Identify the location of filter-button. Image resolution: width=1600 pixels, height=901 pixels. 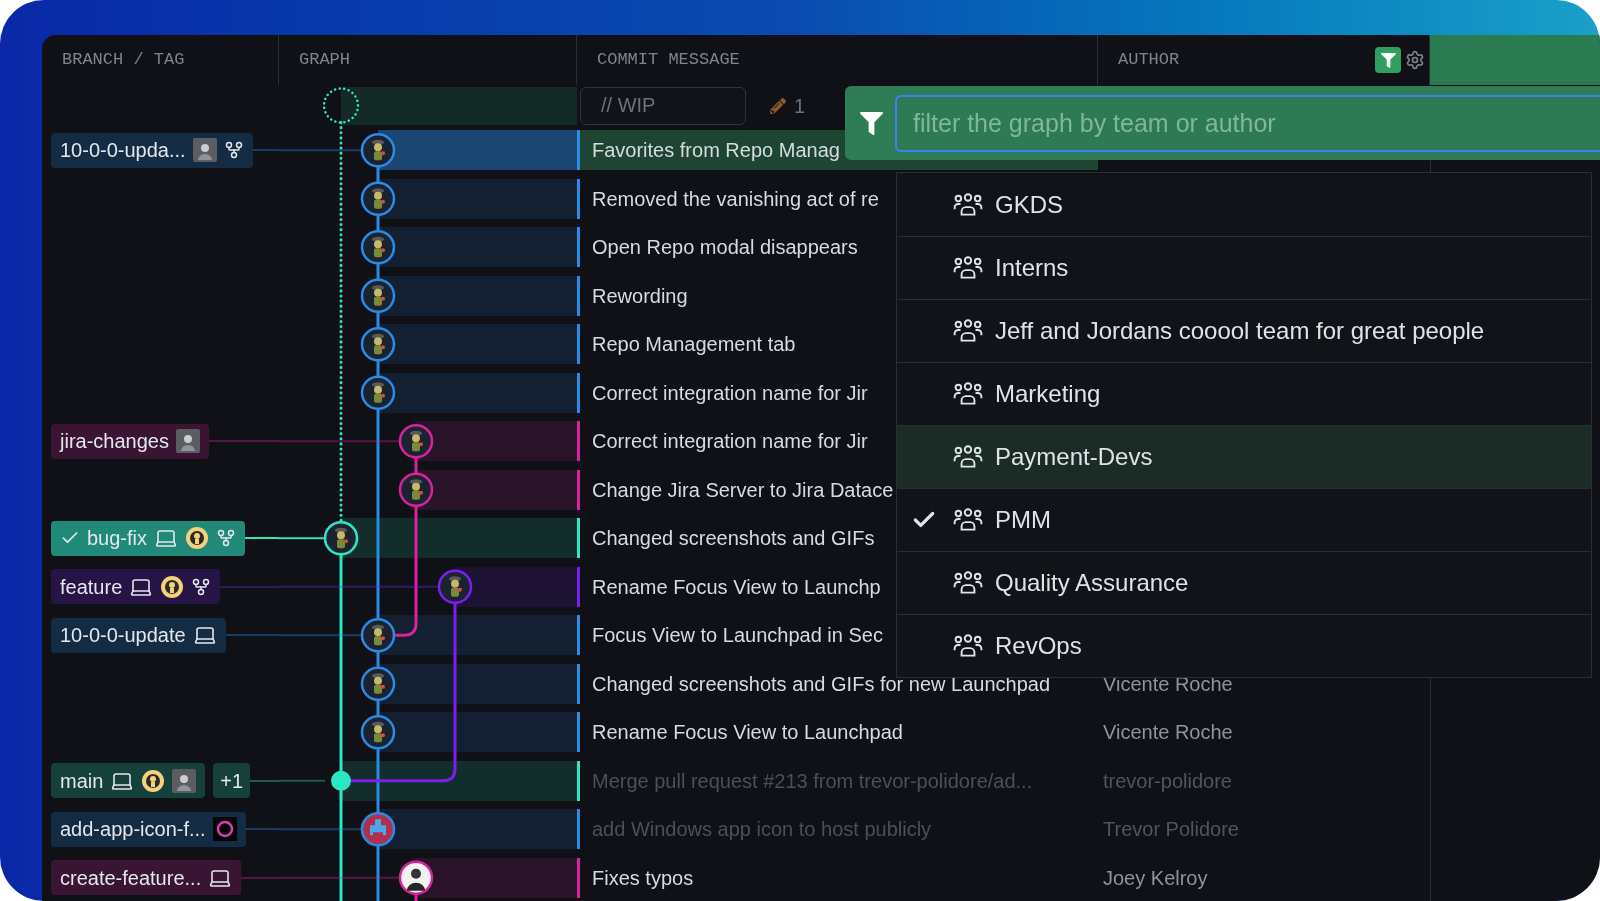
(1388, 60).